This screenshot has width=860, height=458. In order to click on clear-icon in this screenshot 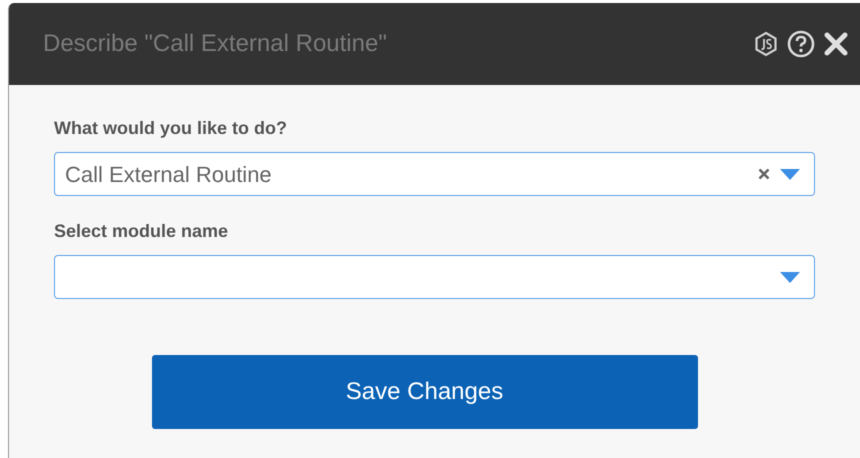, I will do `click(764, 174)`.